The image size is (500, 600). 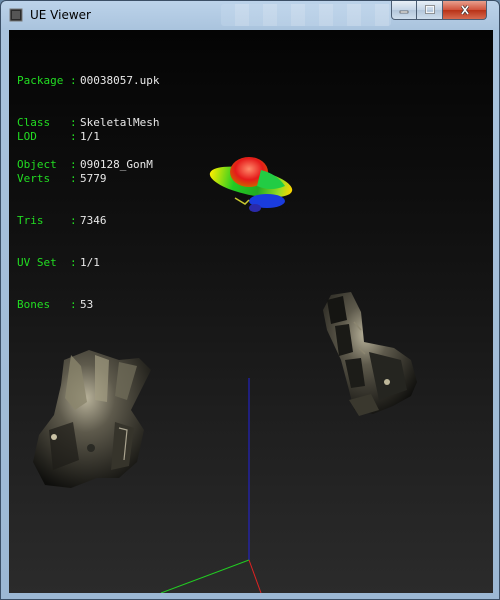 I want to click on minimize-button, so click(x=404, y=10).